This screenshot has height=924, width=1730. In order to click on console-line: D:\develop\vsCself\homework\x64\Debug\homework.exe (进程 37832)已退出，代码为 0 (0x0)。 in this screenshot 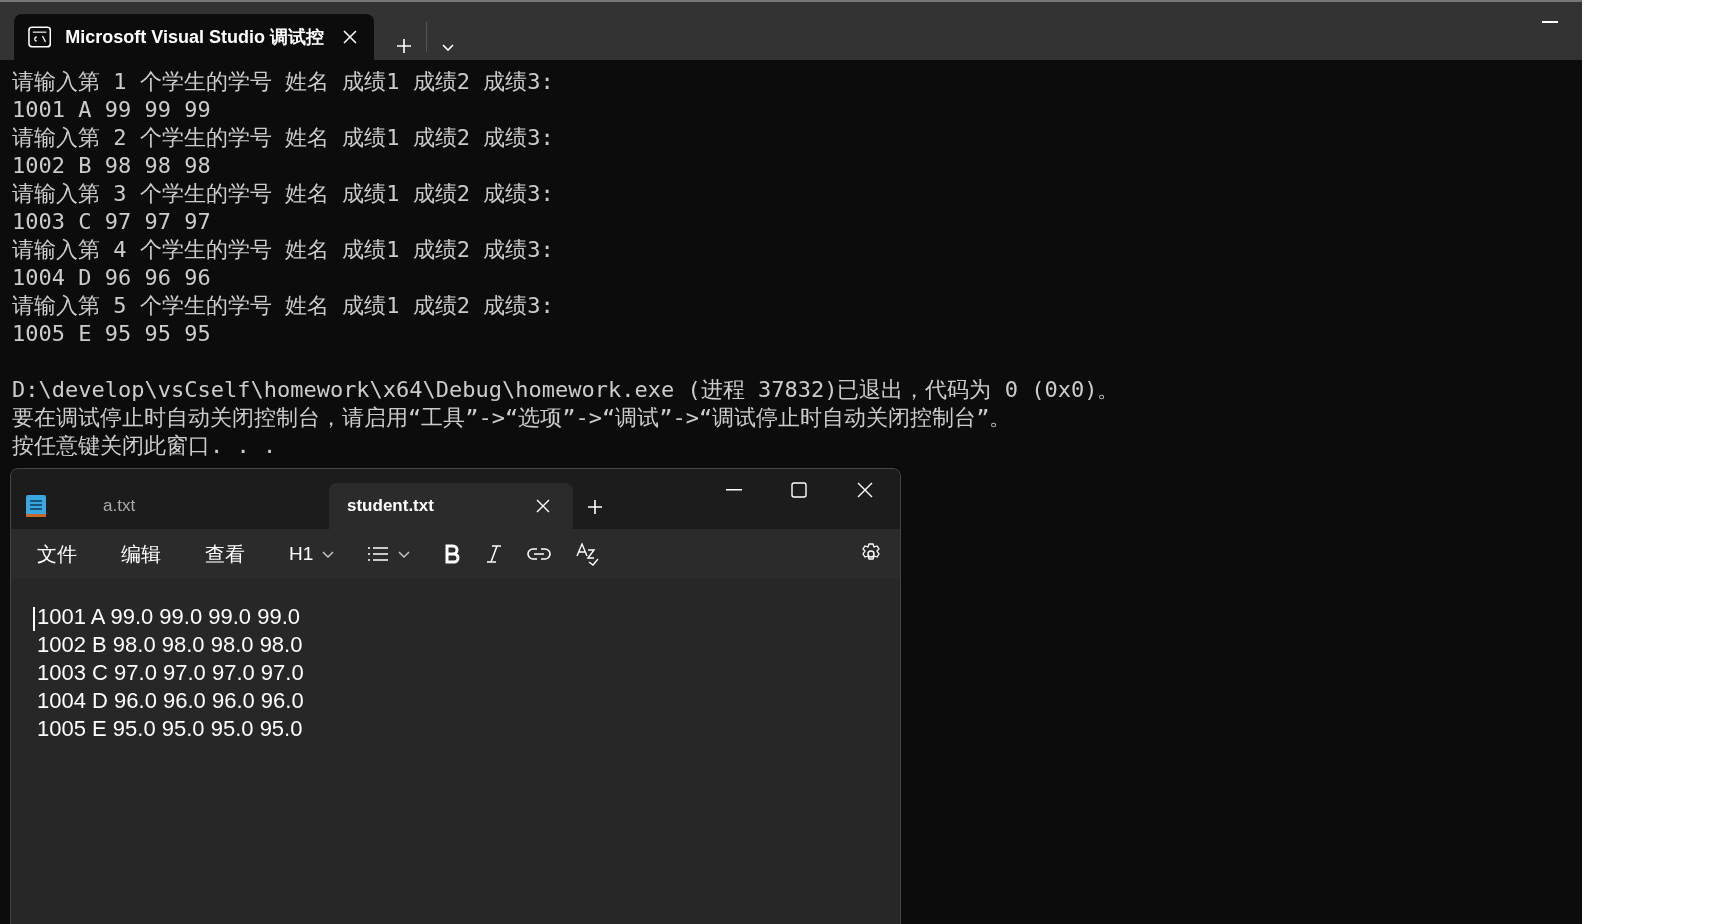, I will do `click(566, 390)`.